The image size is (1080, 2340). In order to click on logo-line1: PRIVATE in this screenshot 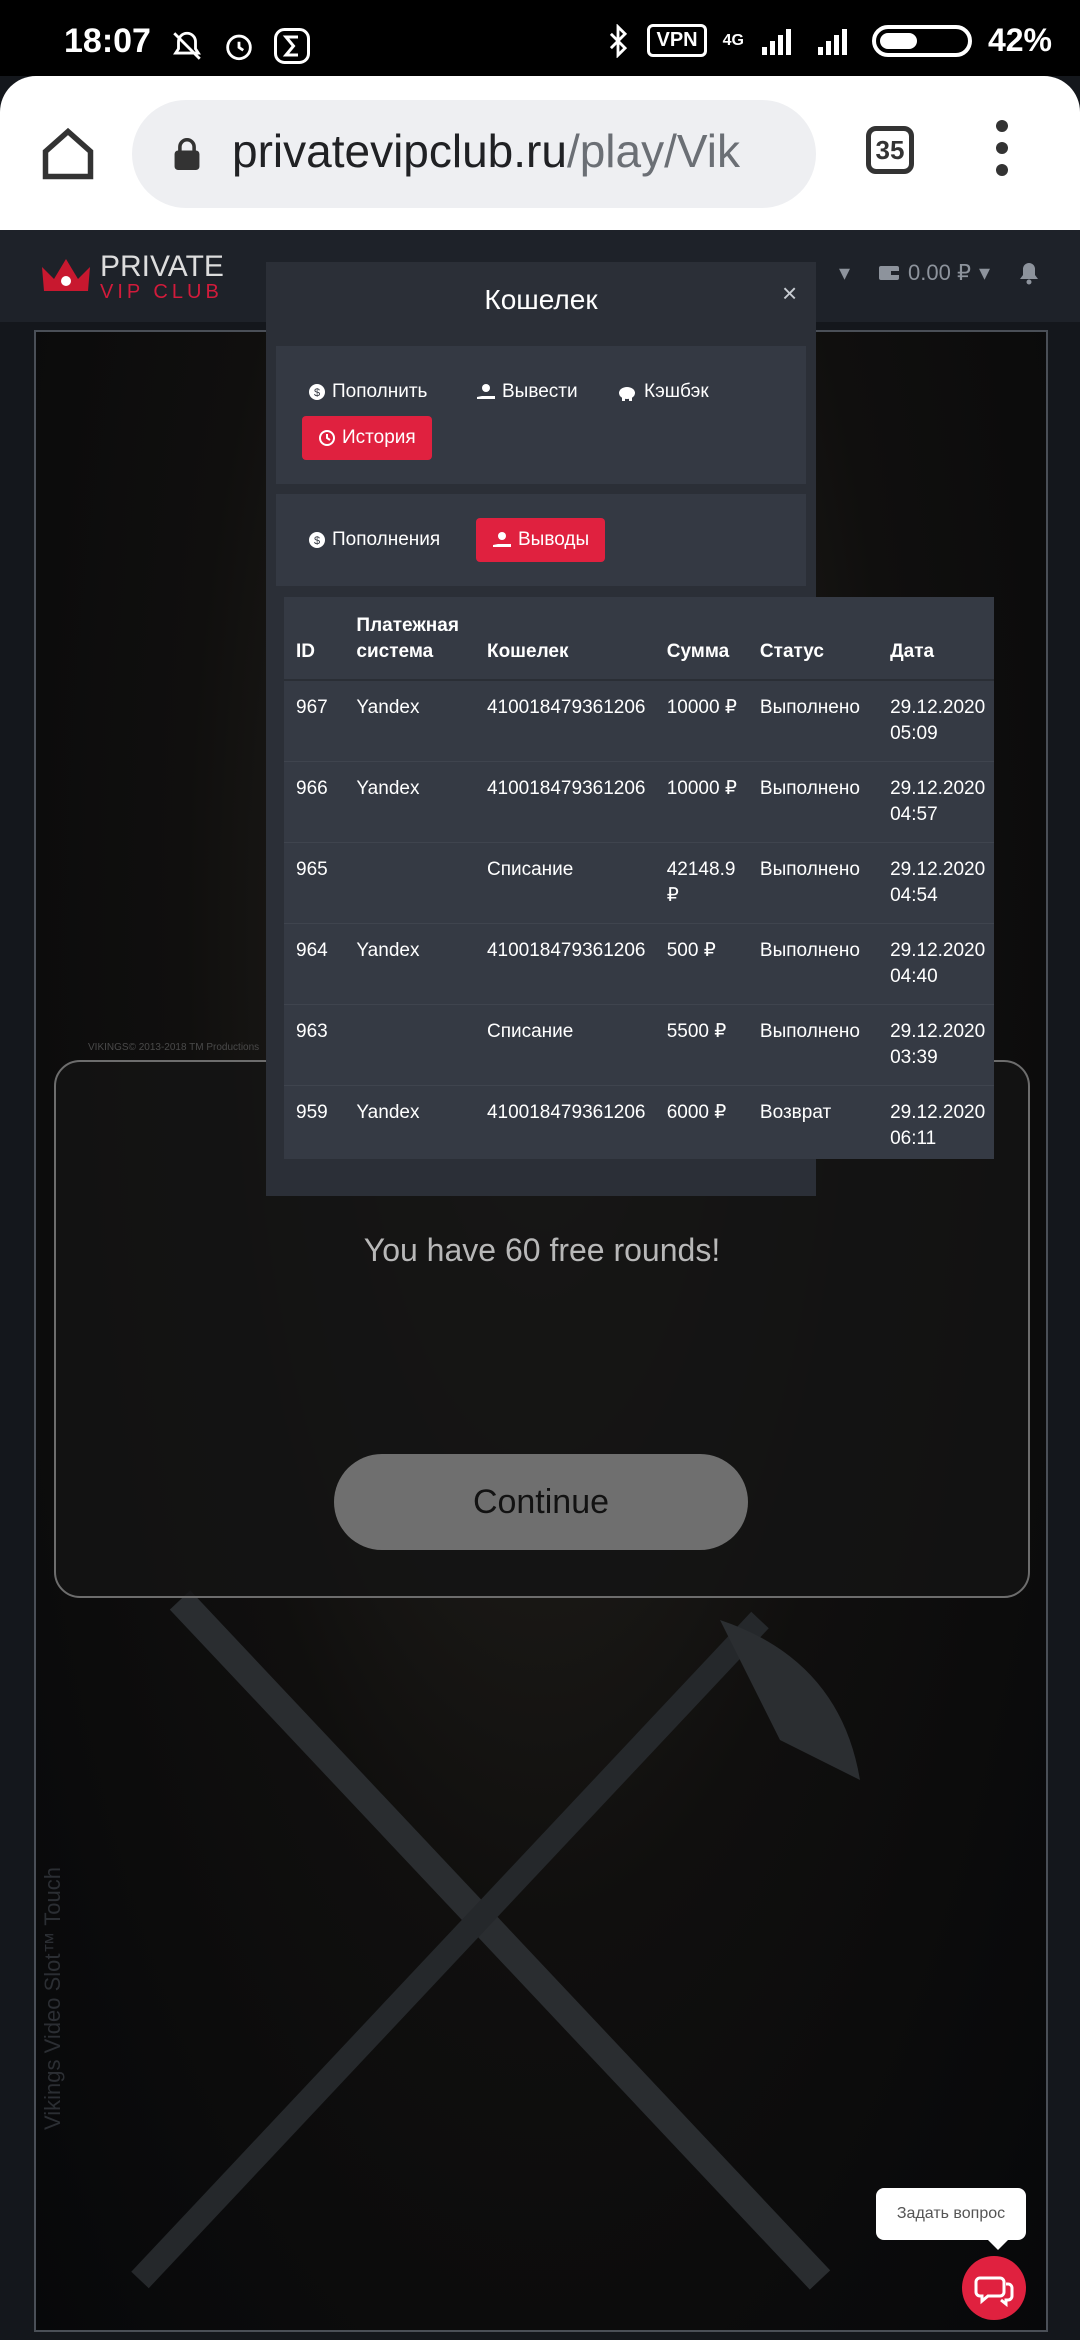, I will do `click(162, 266)`.